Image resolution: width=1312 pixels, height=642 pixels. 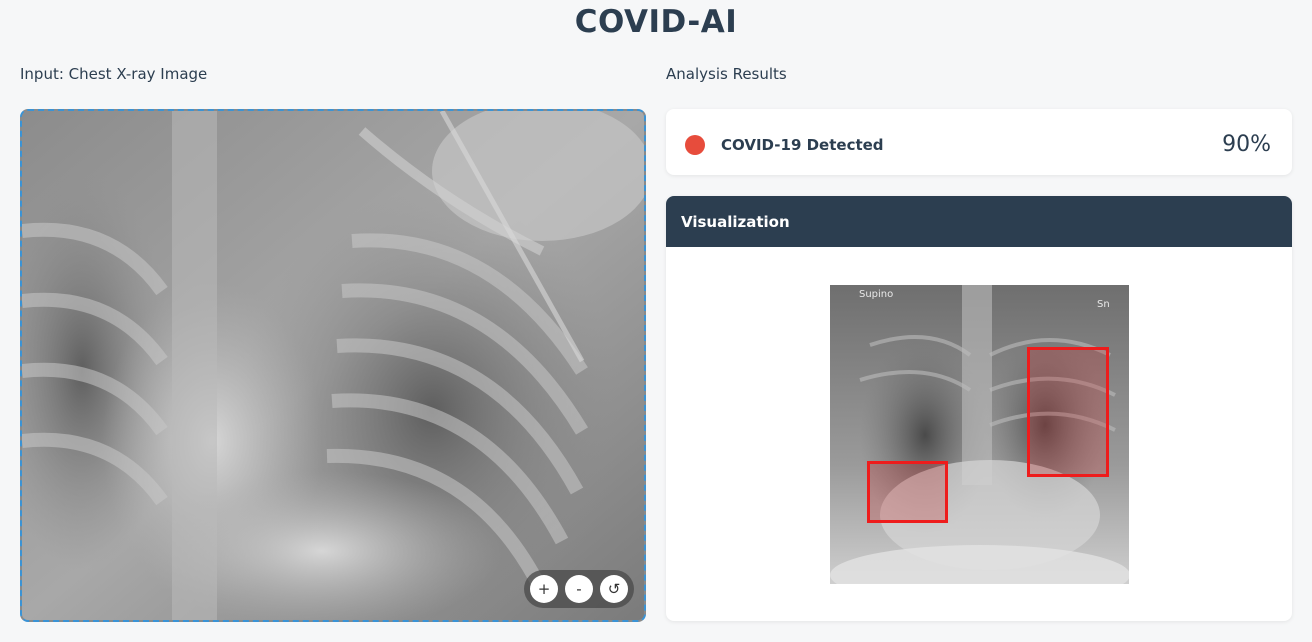 What do you see at coordinates (114, 74) in the screenshot?
I see `input-section-label: Input: Chest X-ray Image` at bounding box center [114, 74].